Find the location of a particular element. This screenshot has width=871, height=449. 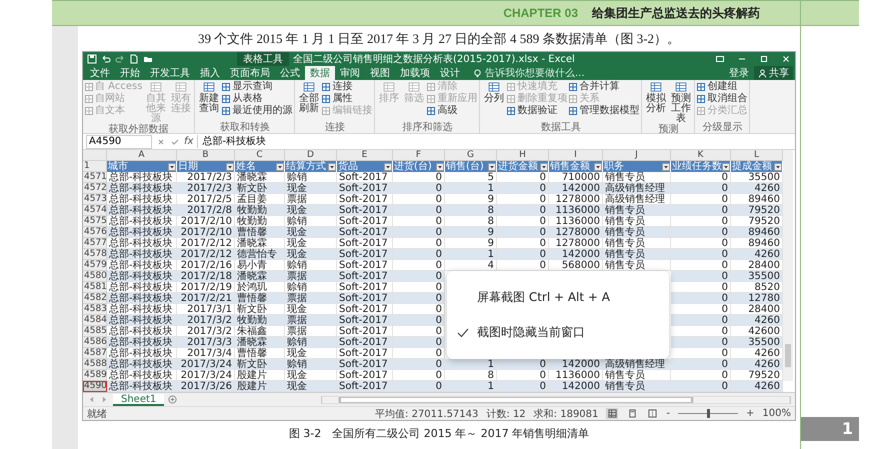

column-letter: L is located at coordinates (757, 155).